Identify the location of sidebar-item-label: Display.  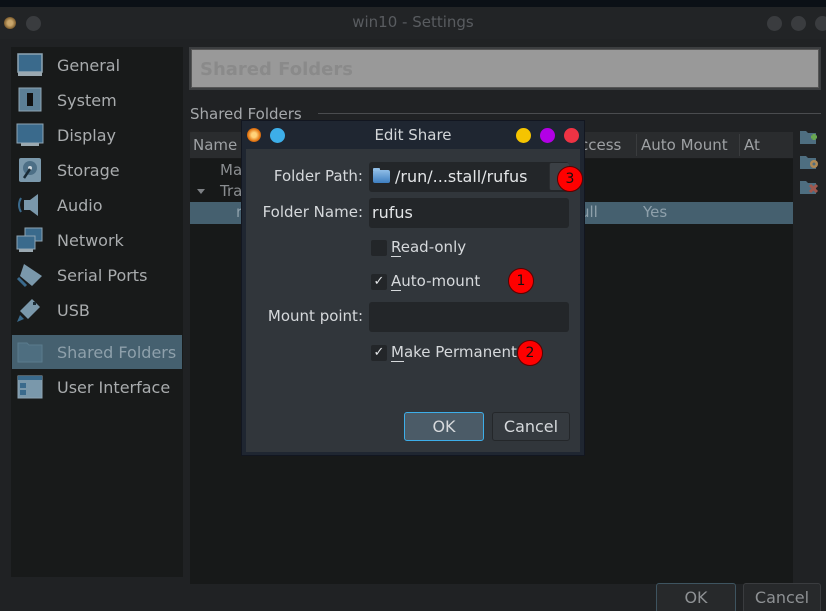
(86, 135).